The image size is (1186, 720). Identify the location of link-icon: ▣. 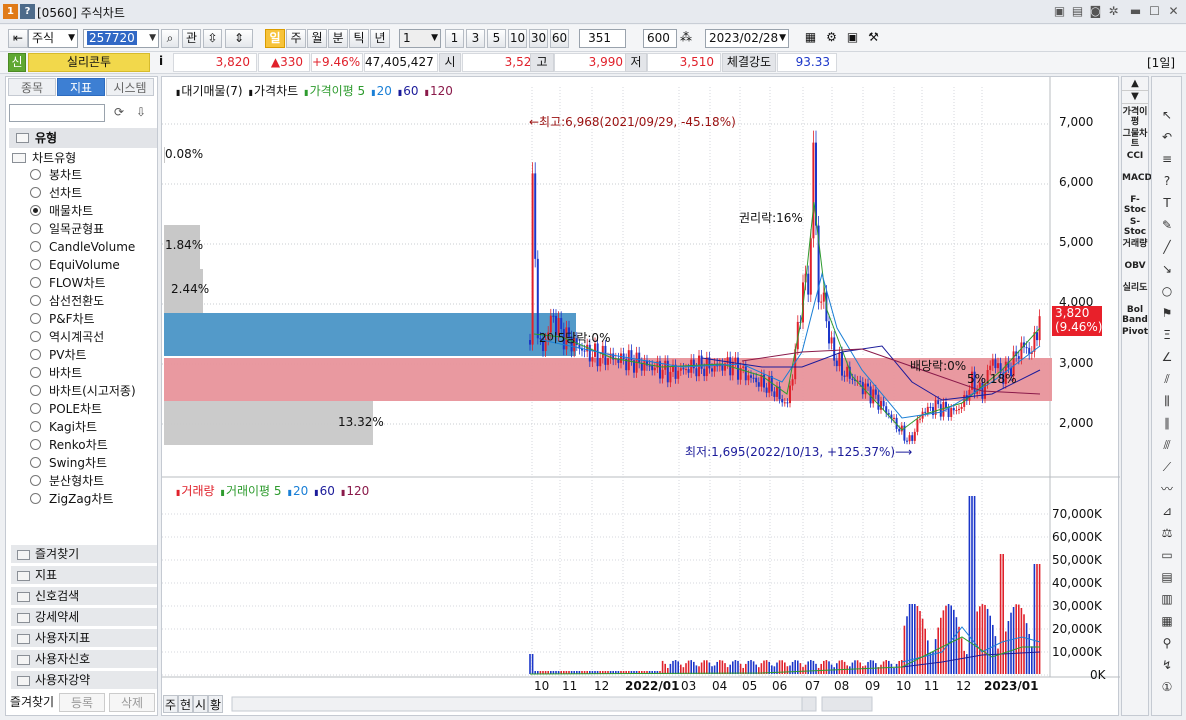
(1059, 11).